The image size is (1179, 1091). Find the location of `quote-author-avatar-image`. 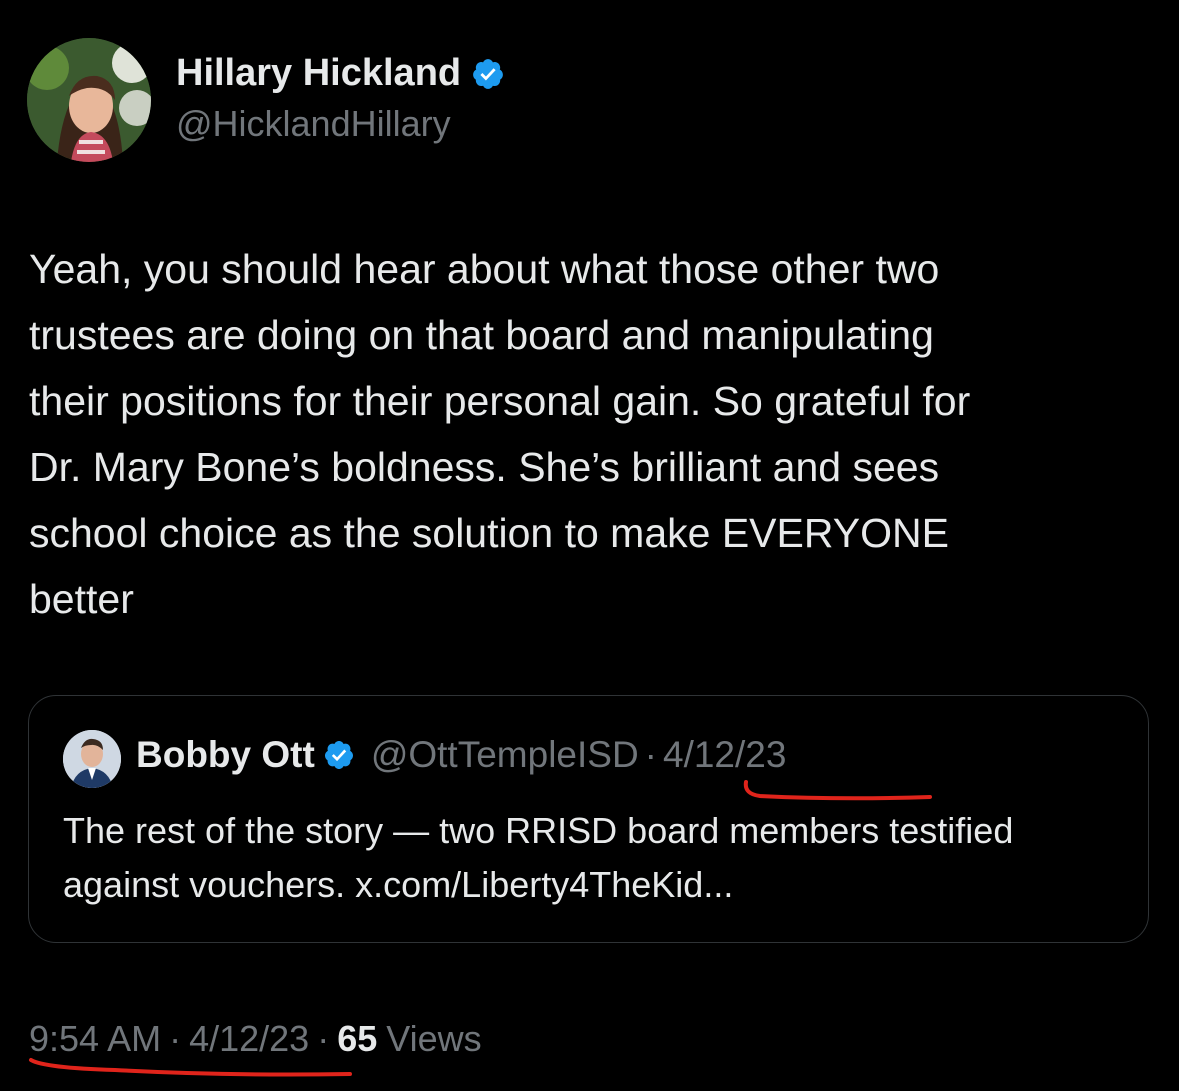

quote-author-avatar-image is located at coordinates (92, 759).